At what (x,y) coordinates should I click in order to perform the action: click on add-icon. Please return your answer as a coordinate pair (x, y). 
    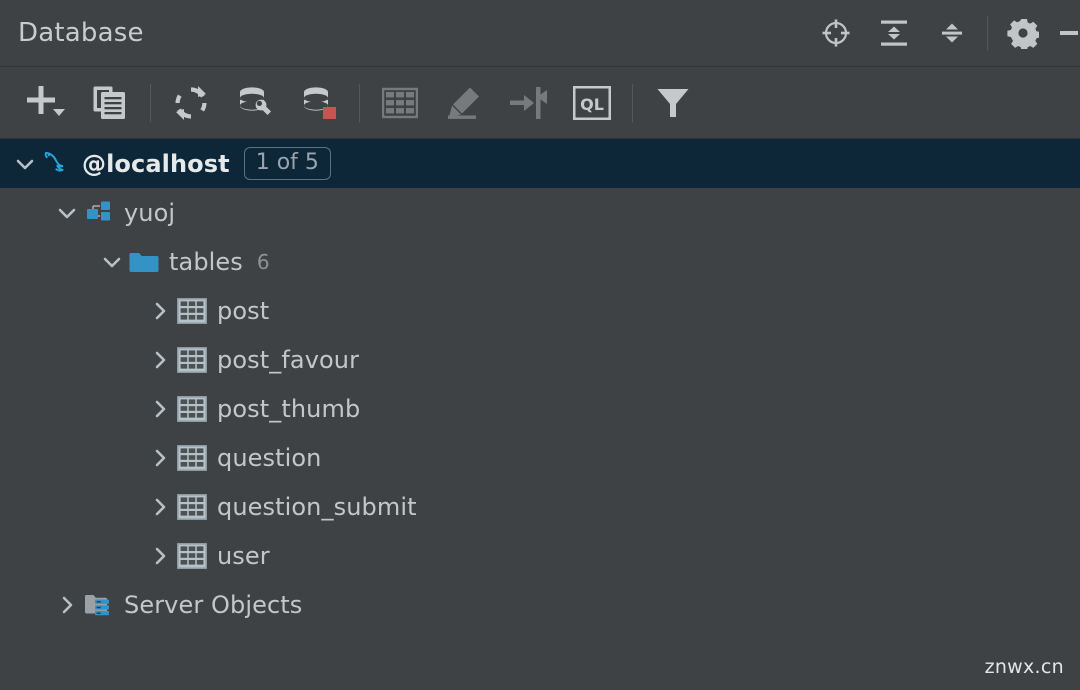
    Looking at the image, I should click on (46, 103).